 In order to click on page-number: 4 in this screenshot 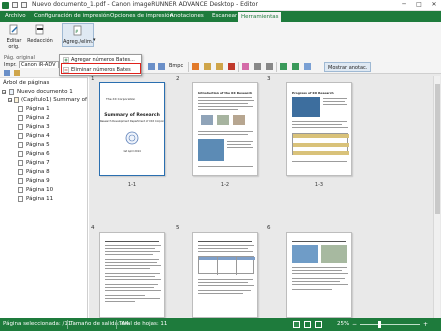, I will do `click(93, 228)`.